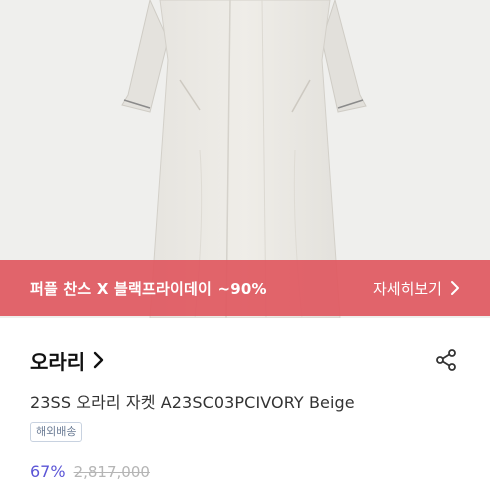 The height and width of the screenshot is (490, 490). I want to click on brand-row: 오라리, so click(245, 360).